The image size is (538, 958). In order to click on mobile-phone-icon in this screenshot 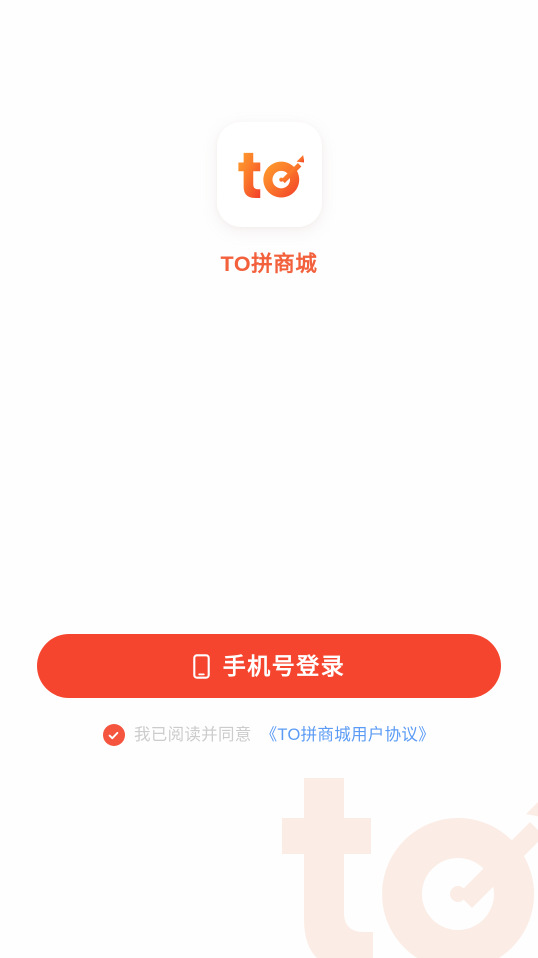, I will do `click(201, 666)`.